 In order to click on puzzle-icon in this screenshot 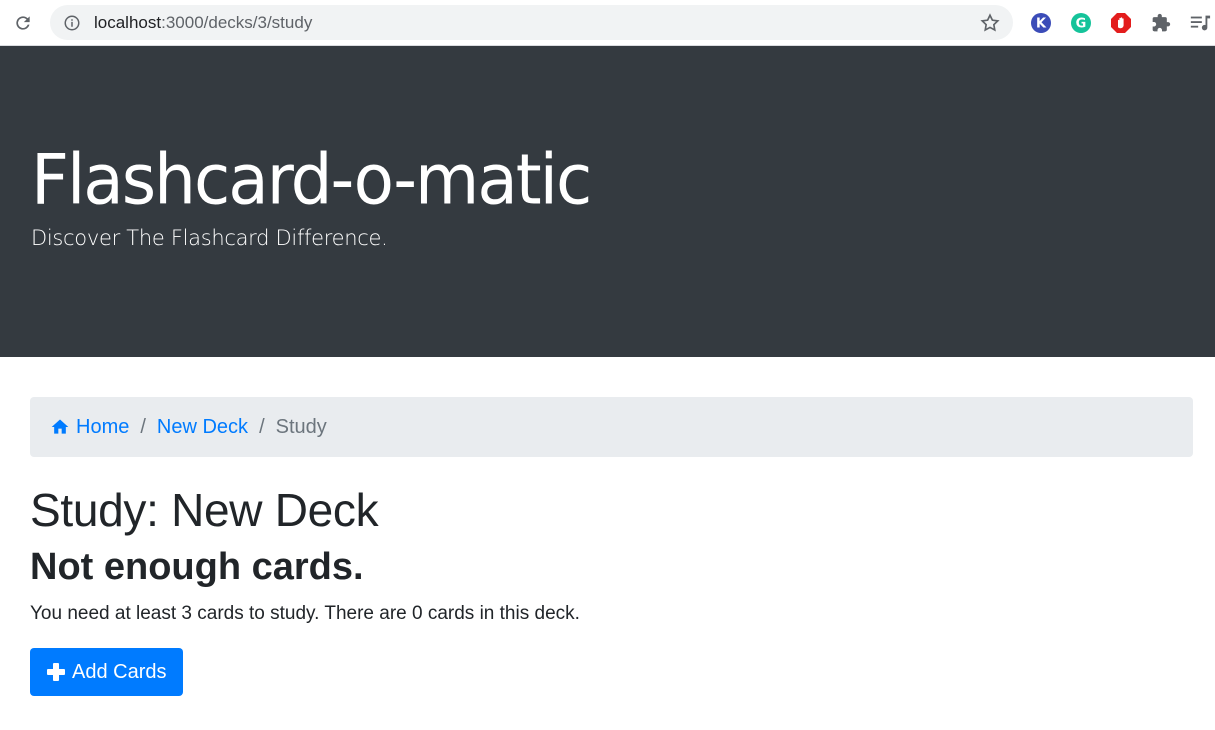, I will do `click(1161, 23)`.